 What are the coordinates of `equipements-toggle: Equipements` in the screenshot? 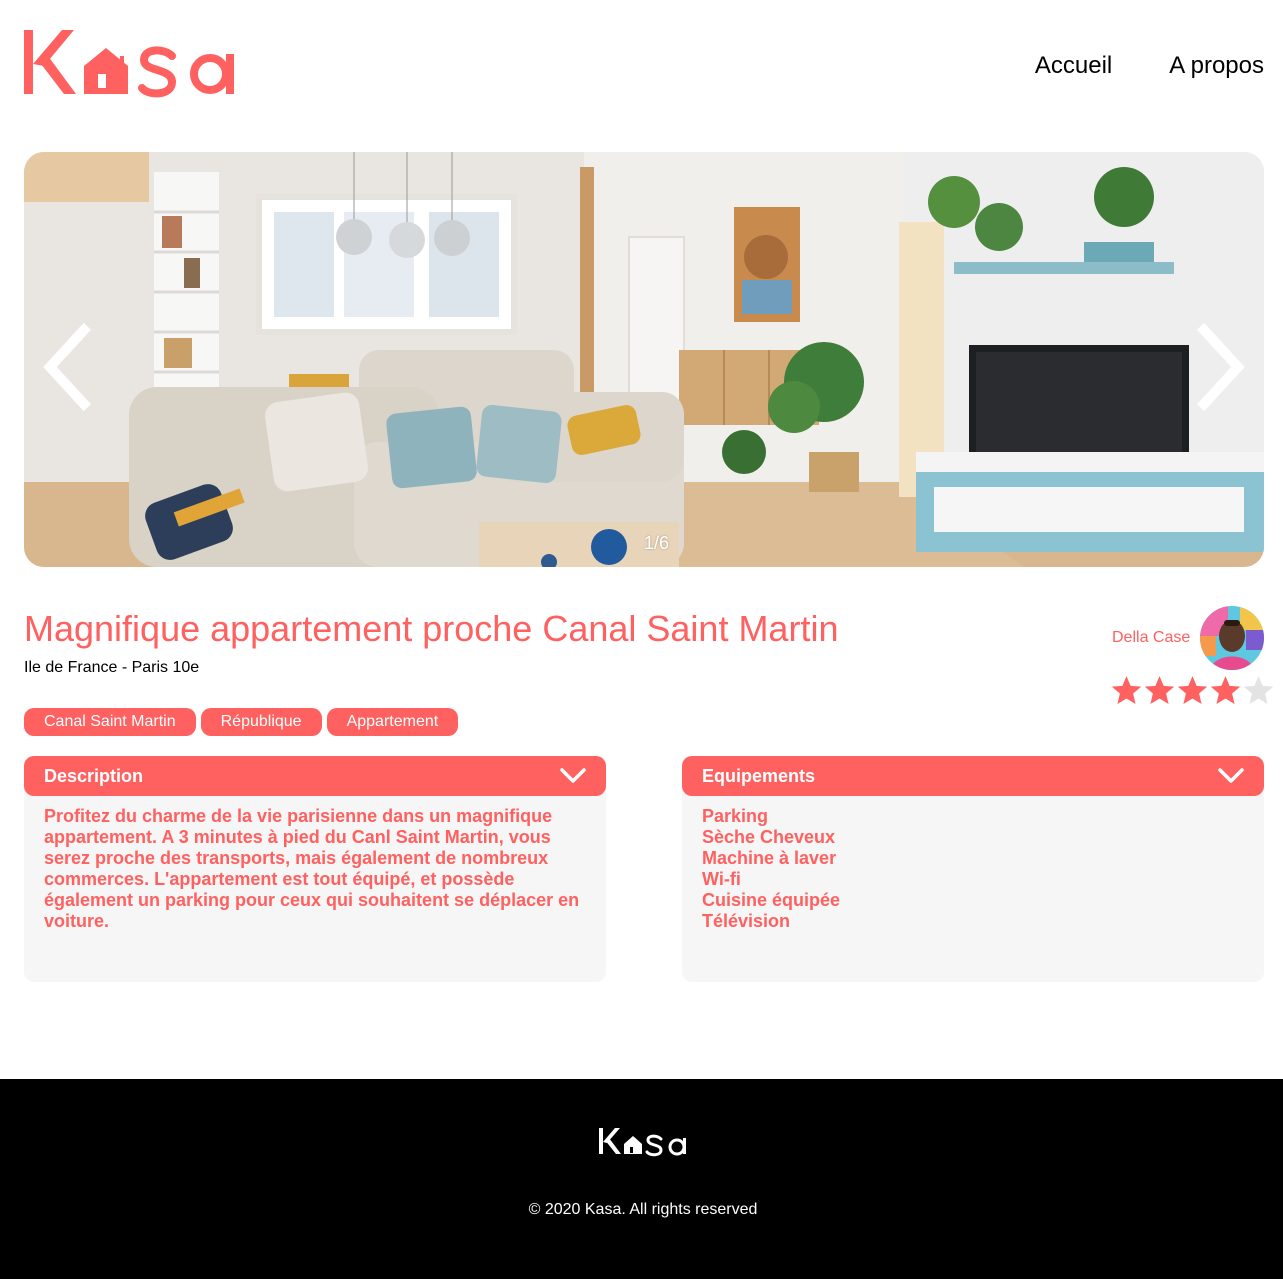 It's located at (973, 776).